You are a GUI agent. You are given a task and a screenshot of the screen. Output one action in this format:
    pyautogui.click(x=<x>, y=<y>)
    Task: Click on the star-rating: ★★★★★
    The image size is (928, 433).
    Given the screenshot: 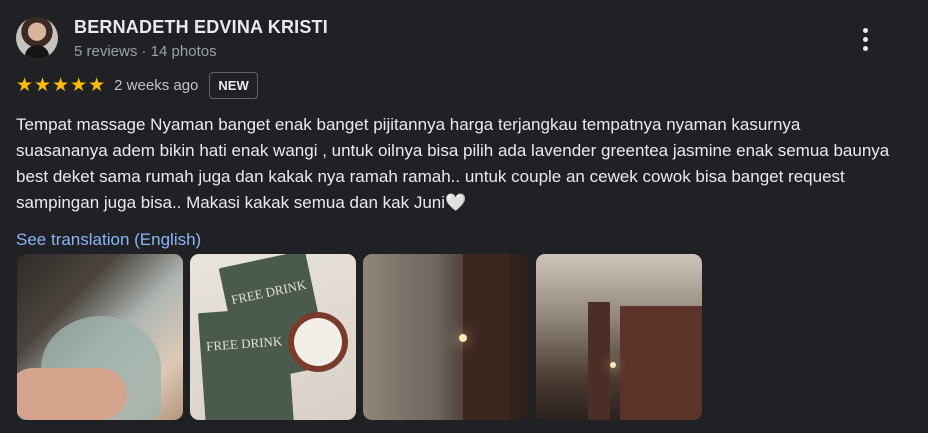 What is the action you would take?
    pyautogui.click(x=61, y=85)
    